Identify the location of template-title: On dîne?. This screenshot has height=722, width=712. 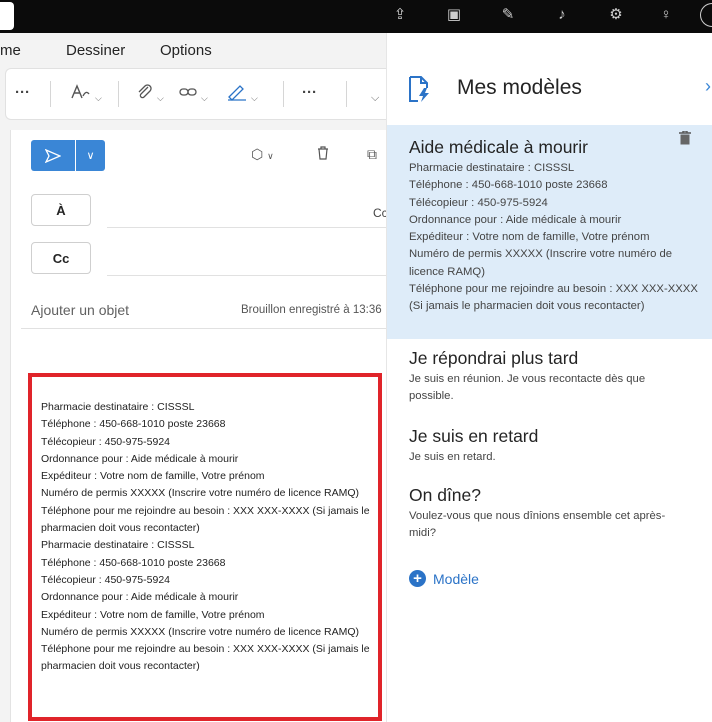
(445, 495).